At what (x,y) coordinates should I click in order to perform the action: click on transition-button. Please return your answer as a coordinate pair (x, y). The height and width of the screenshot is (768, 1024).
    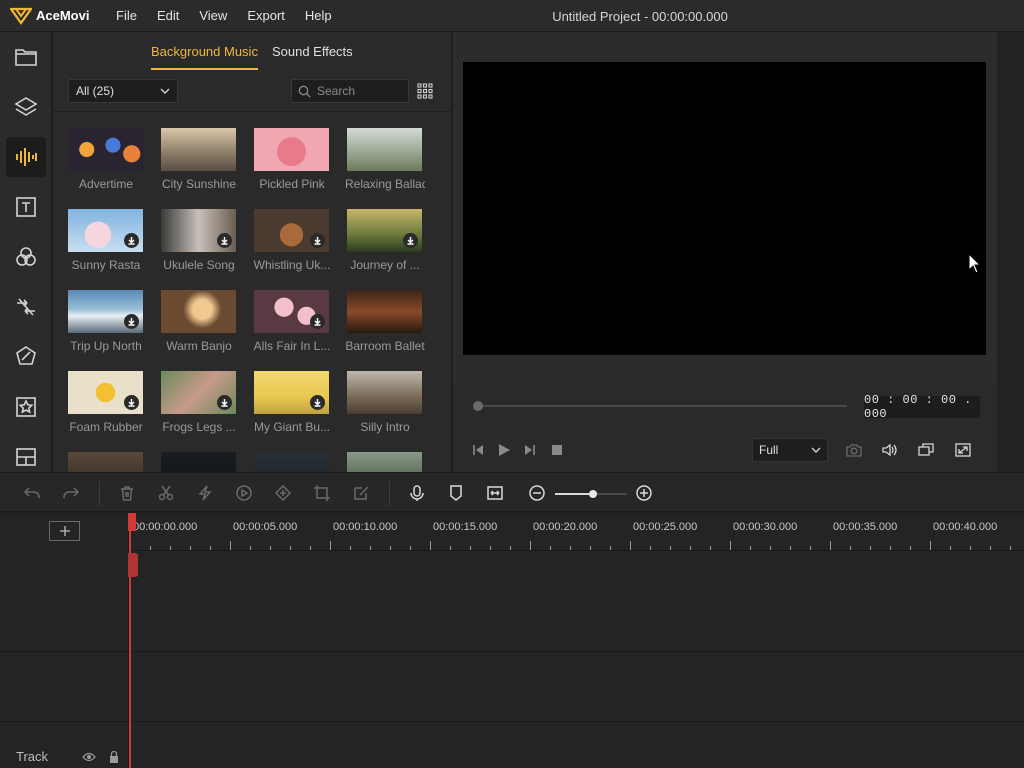
    Looking at the image, I should click on (244, 493).